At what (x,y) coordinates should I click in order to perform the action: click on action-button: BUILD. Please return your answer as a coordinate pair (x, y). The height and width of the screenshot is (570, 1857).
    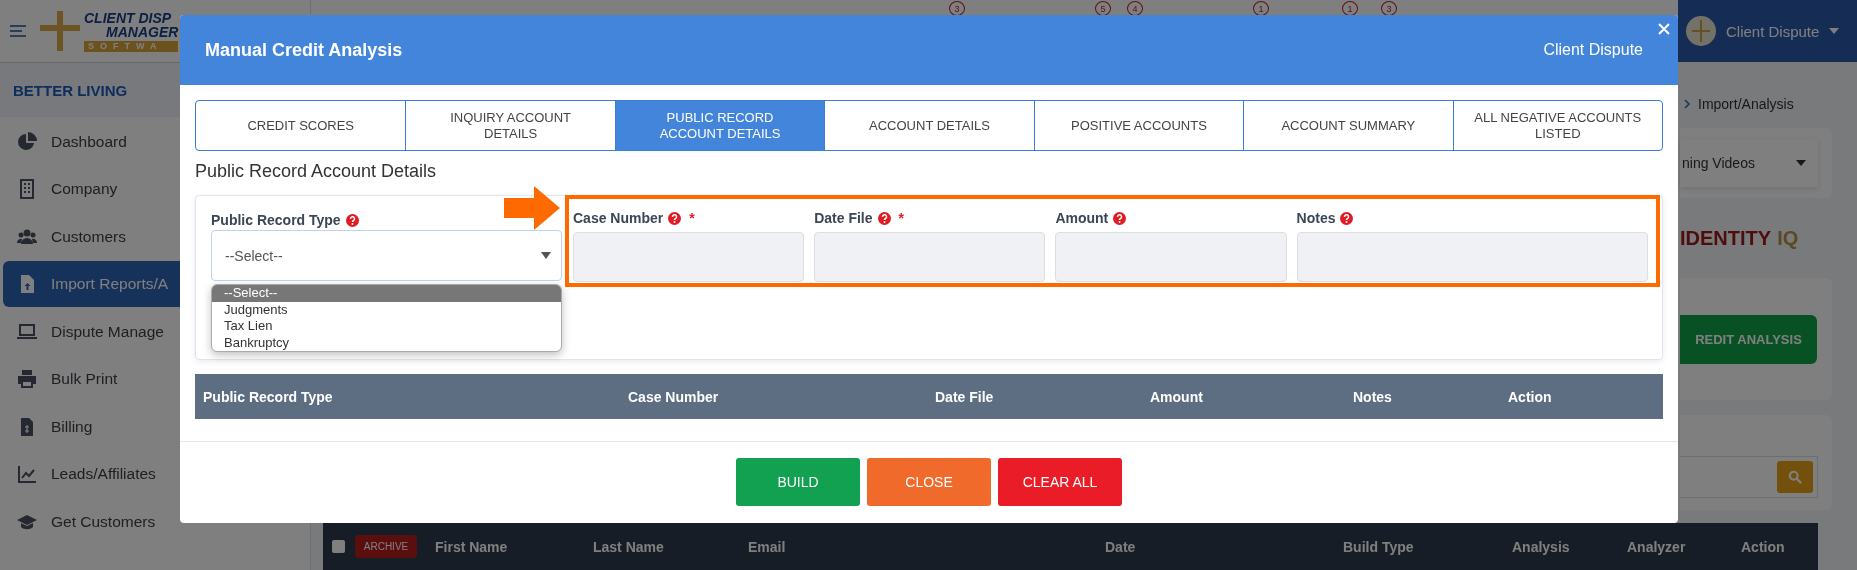
    Looking at the image, I should click on (798, 482).